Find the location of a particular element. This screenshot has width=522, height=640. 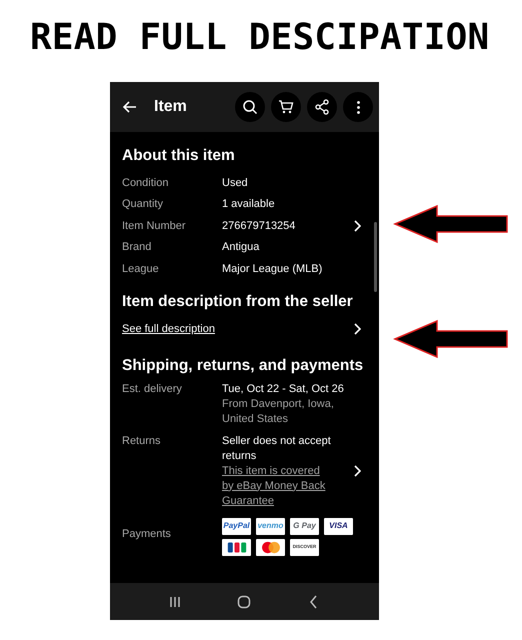

search-icon is located at coordinates (250, 107).